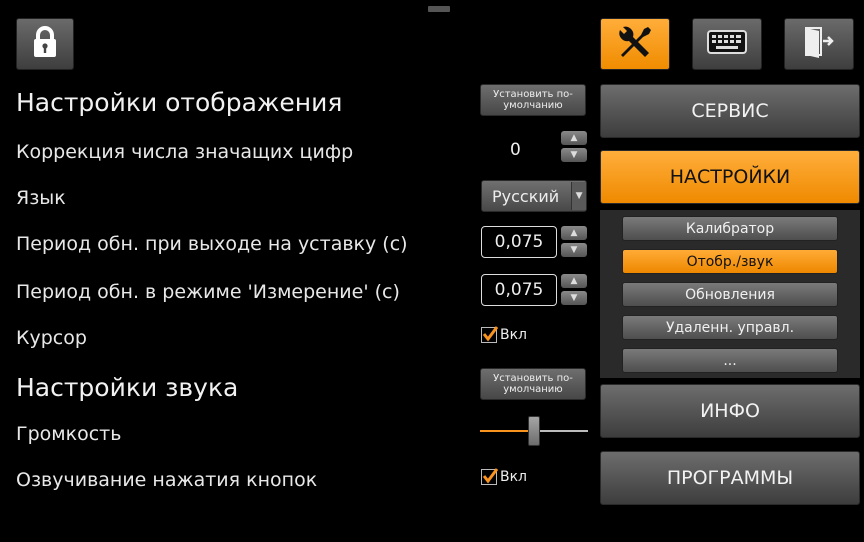 This screenshot has height=542, width=864. Describe the element at coordinates (507, 431) in the screenshot. I see `volume-slider-track-filled` at that location.